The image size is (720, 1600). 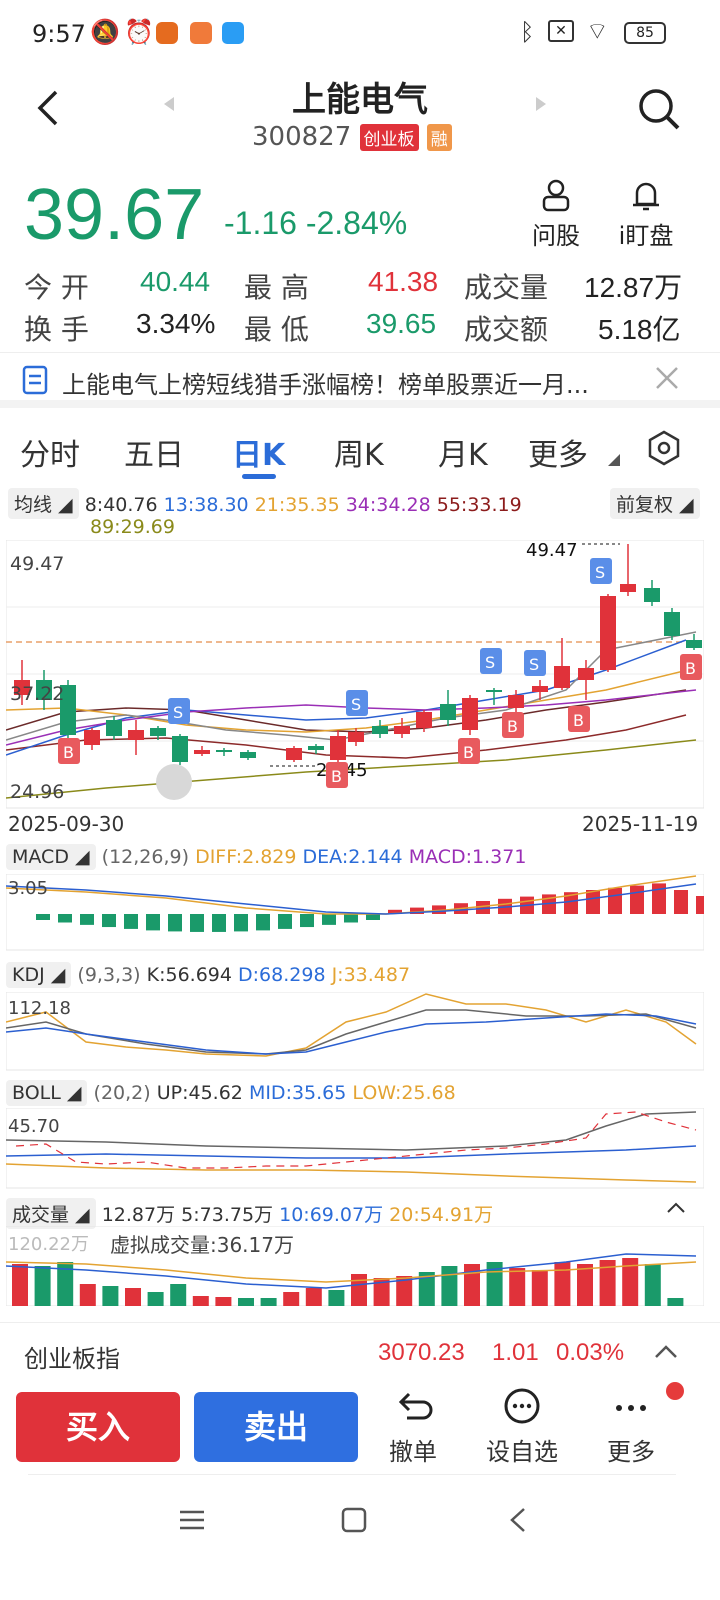 I want to click on cancel-order-button: 撤单, so click(x=413, y=1426).